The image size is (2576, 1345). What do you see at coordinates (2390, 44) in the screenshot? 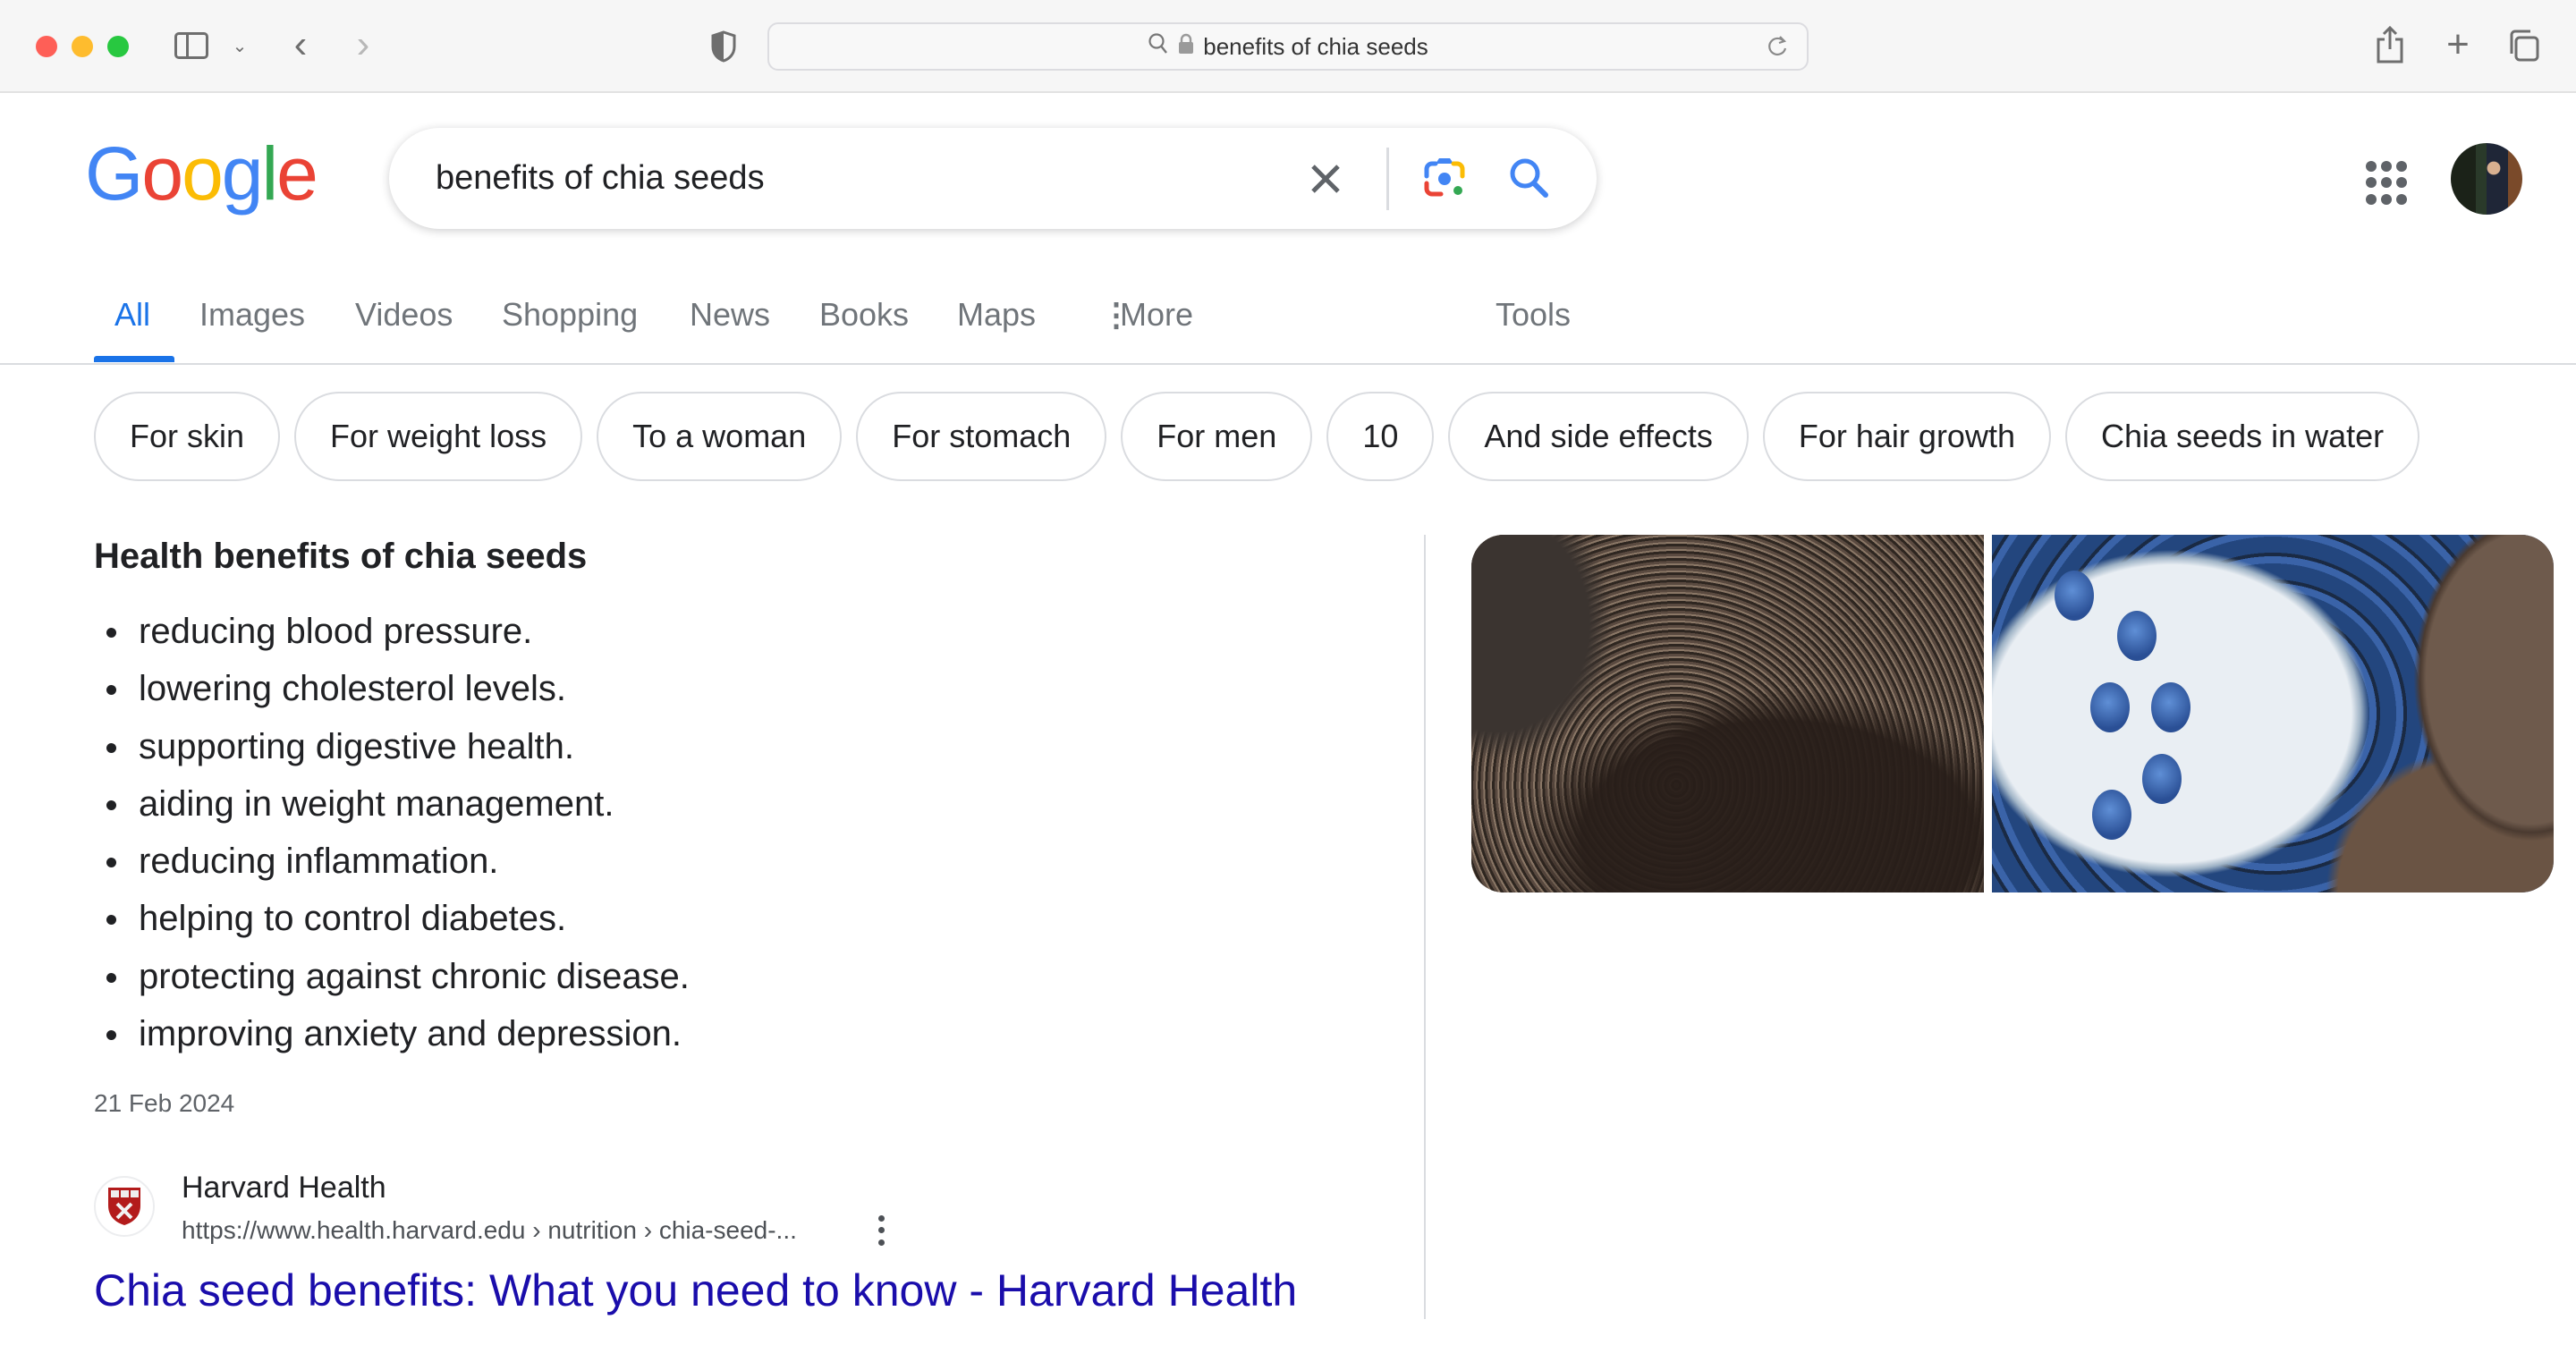
I see `share-icon` at bounding box center [2390, 44].